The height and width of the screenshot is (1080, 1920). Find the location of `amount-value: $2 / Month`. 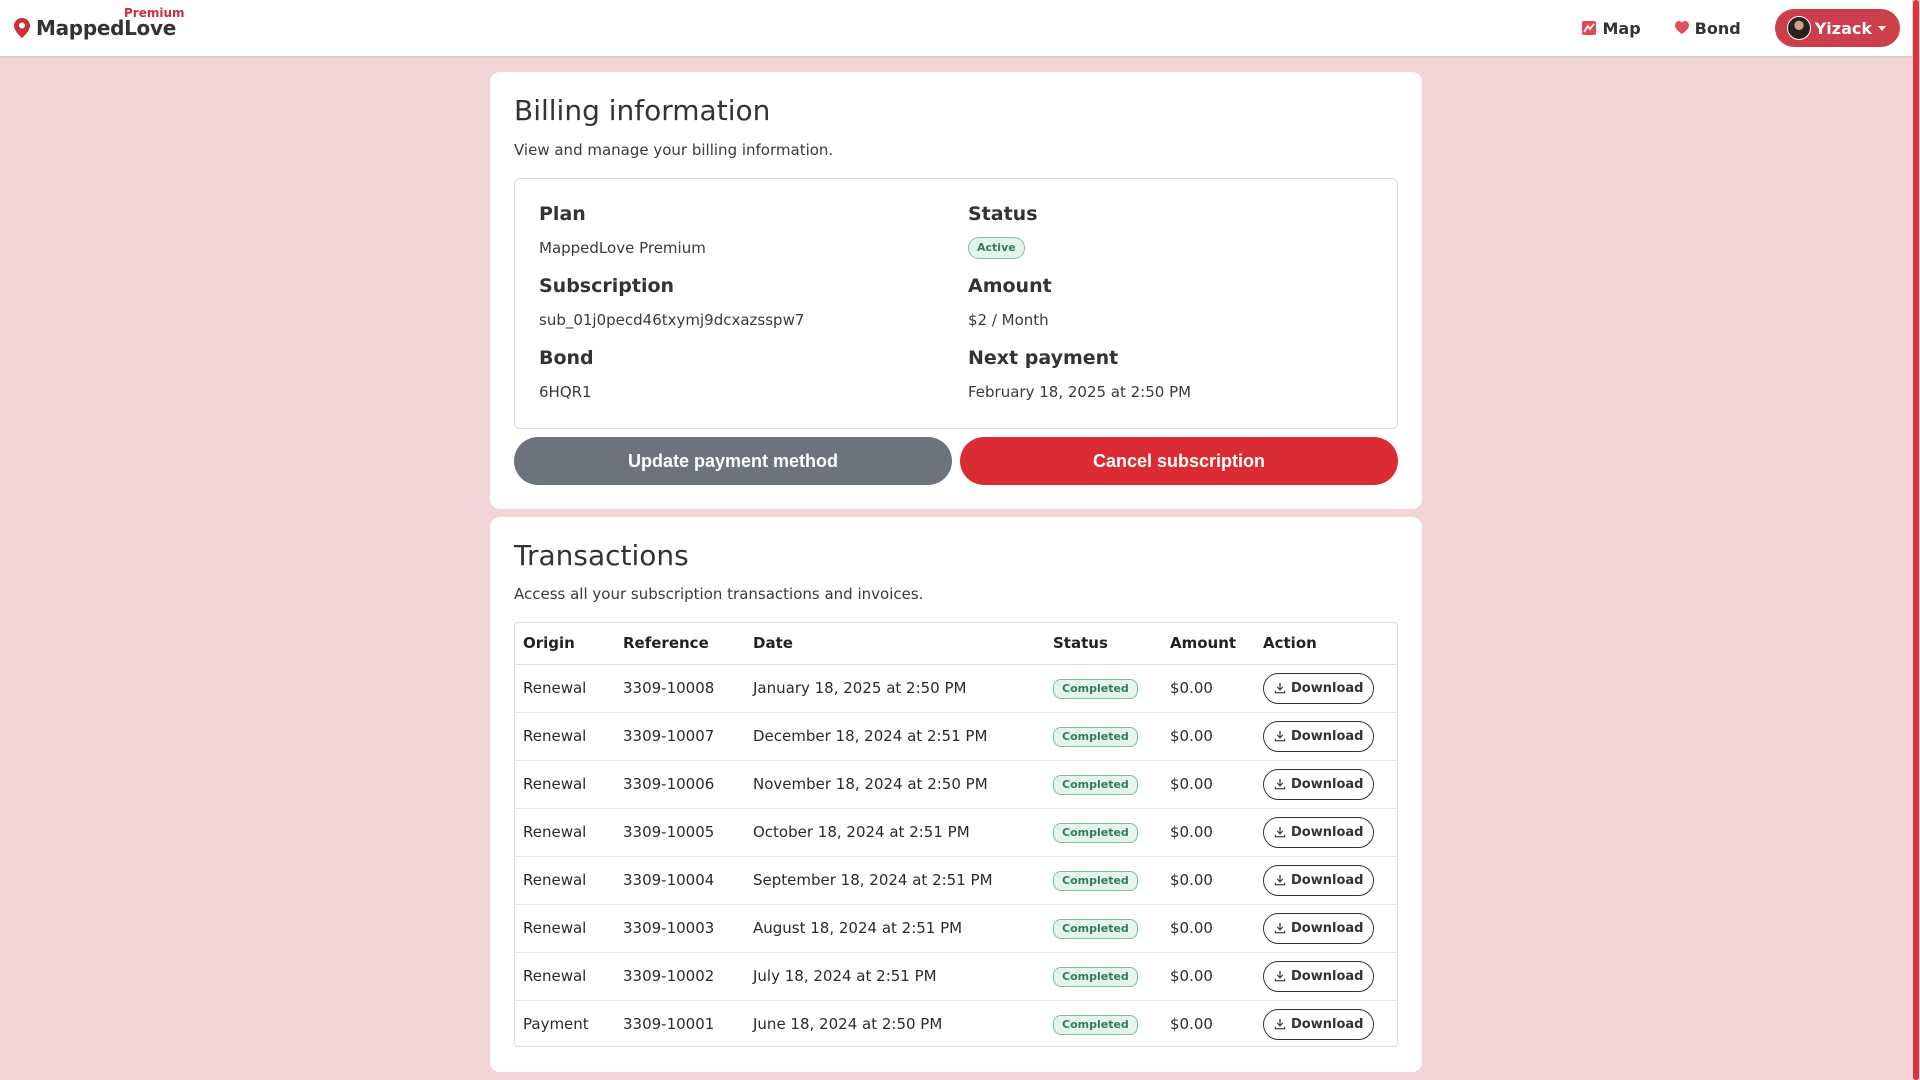

amount-value: $2 / Month is located at coordinates (1008, 320).